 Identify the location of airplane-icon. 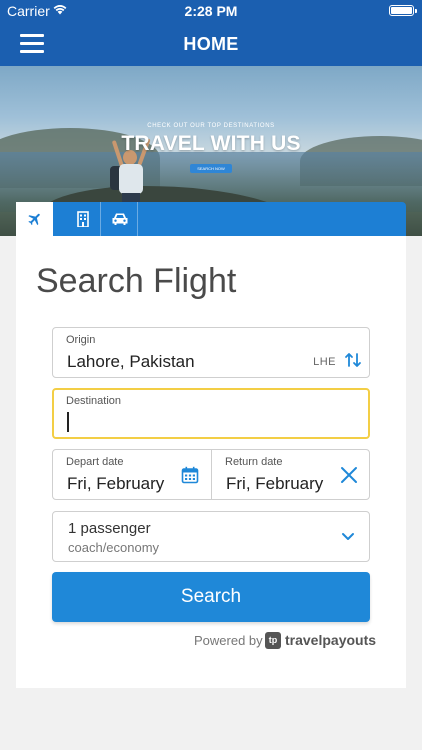
(33, 219).